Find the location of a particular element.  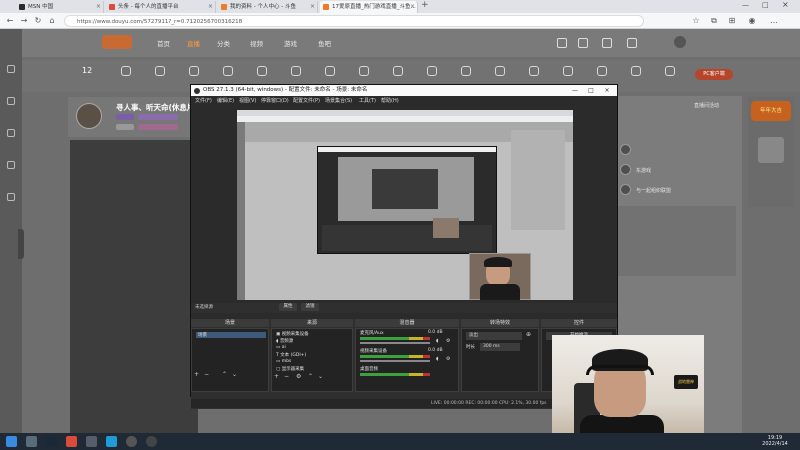

history-icon is located at coordinates (562, 43).